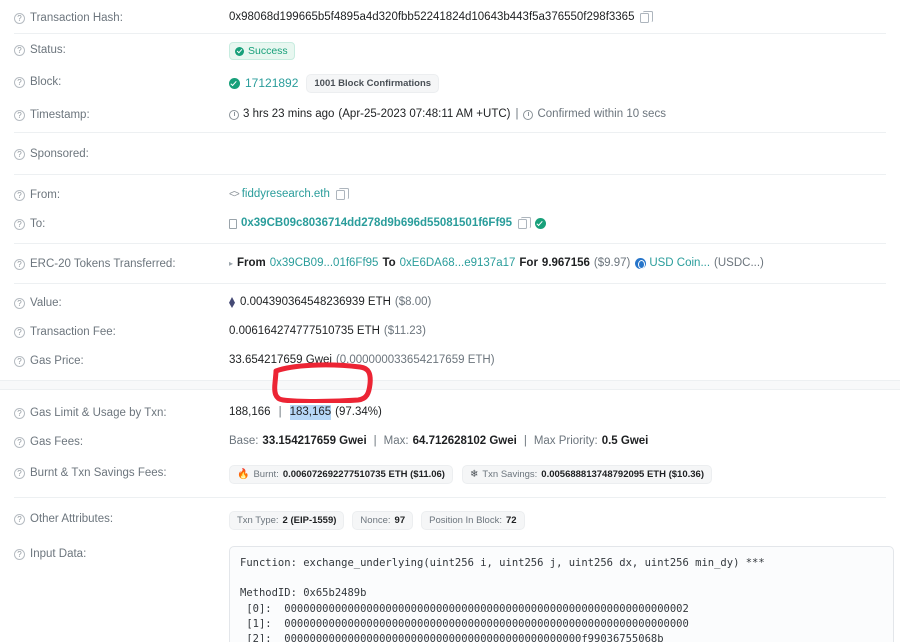  Describe the element at coordinates (473, 520) in the screenshot. I see `position-in-block-badge: Position In Block: 72` at that location.